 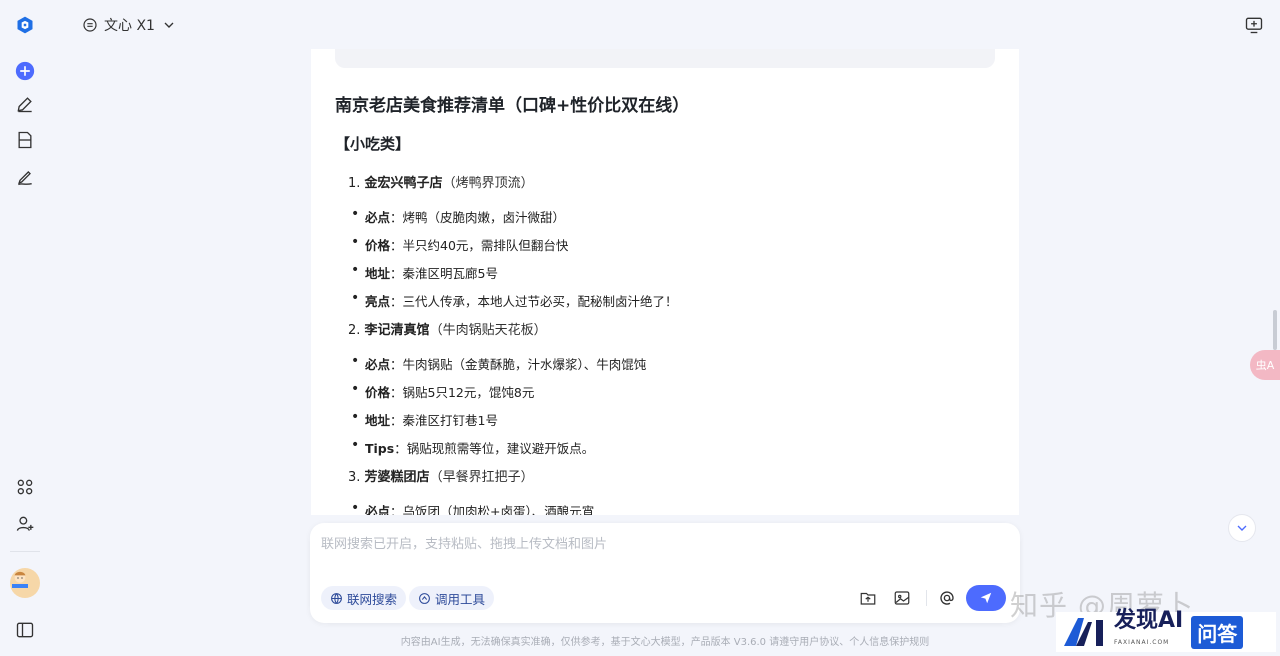 I want to click on model-icon, so click(x=90, y=25).